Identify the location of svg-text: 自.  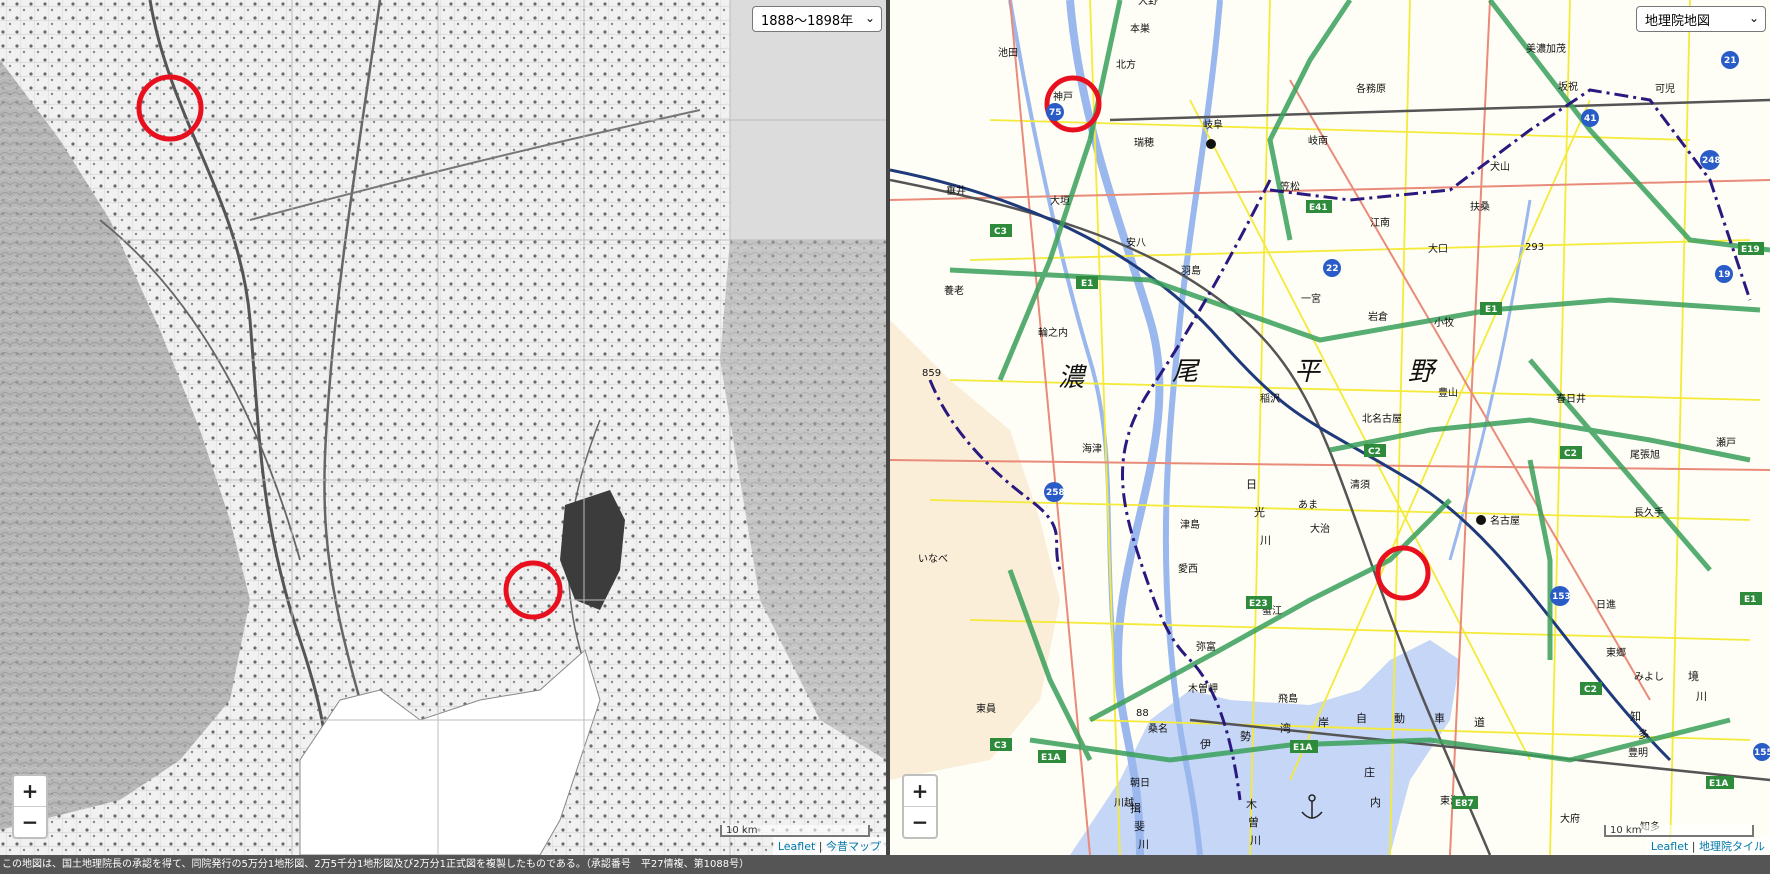
(1361, 718).